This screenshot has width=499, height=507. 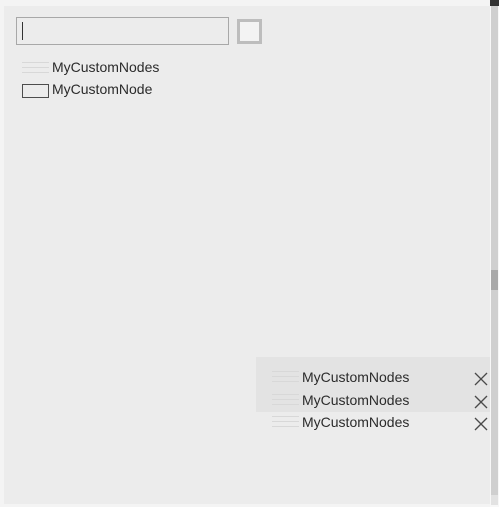 What do you see at coordinates (35, 91) in the screenshot?
I see `node-box-icon` at bounding box center [35, 91].